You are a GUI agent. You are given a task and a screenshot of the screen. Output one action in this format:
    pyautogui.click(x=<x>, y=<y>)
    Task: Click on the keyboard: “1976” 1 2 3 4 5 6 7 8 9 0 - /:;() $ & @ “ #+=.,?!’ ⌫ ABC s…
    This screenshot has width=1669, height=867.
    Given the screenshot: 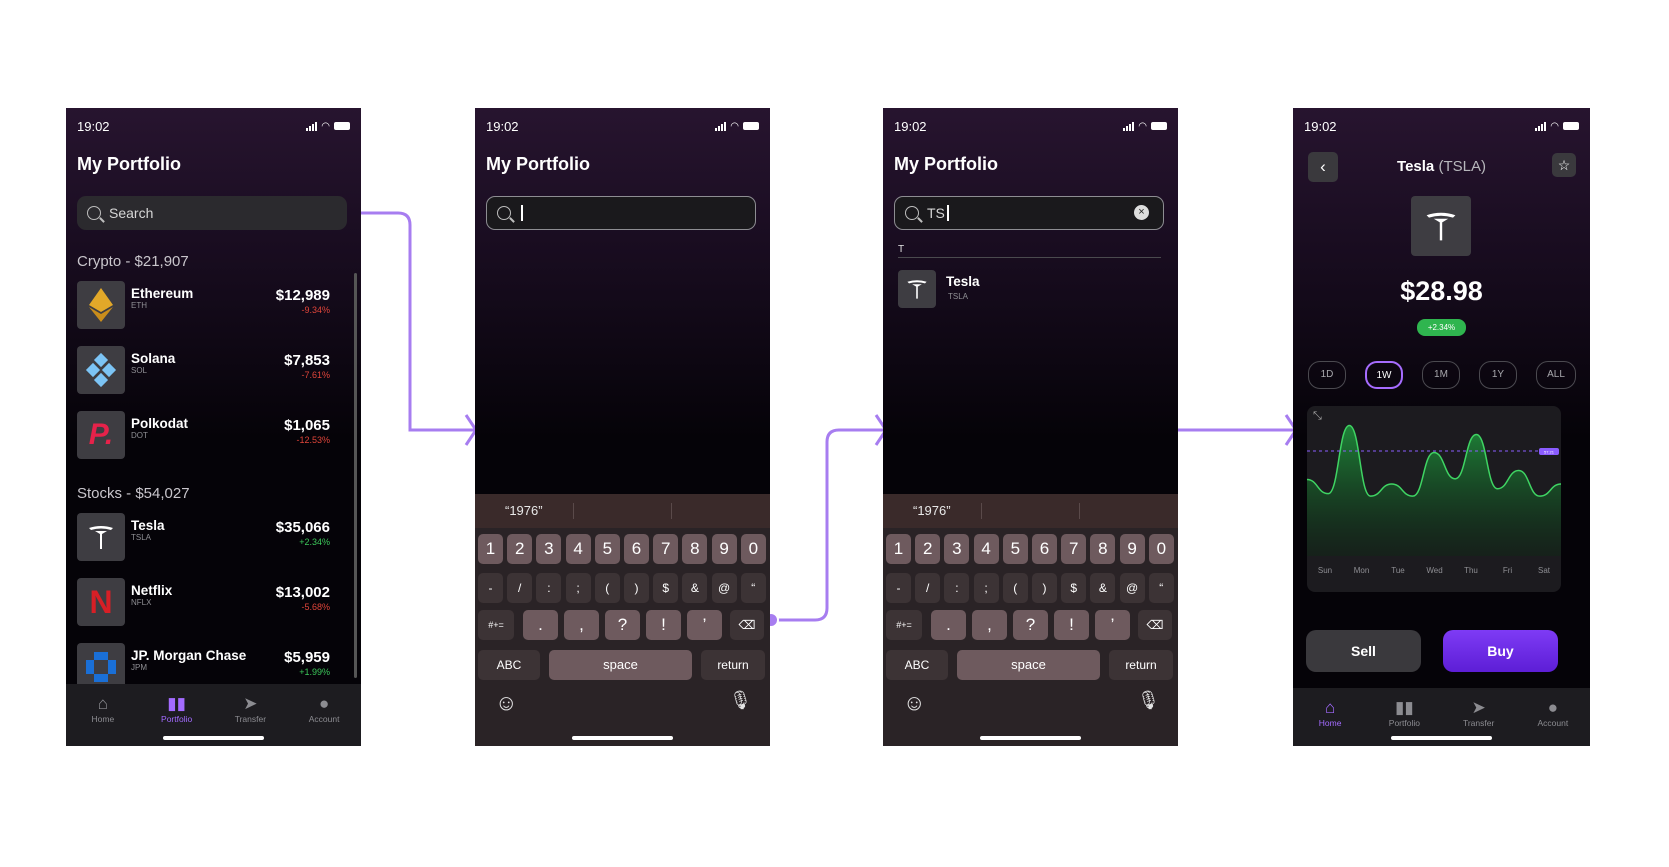 What is the action you would take?
    pyautogui.click(x=622, y=620)
    